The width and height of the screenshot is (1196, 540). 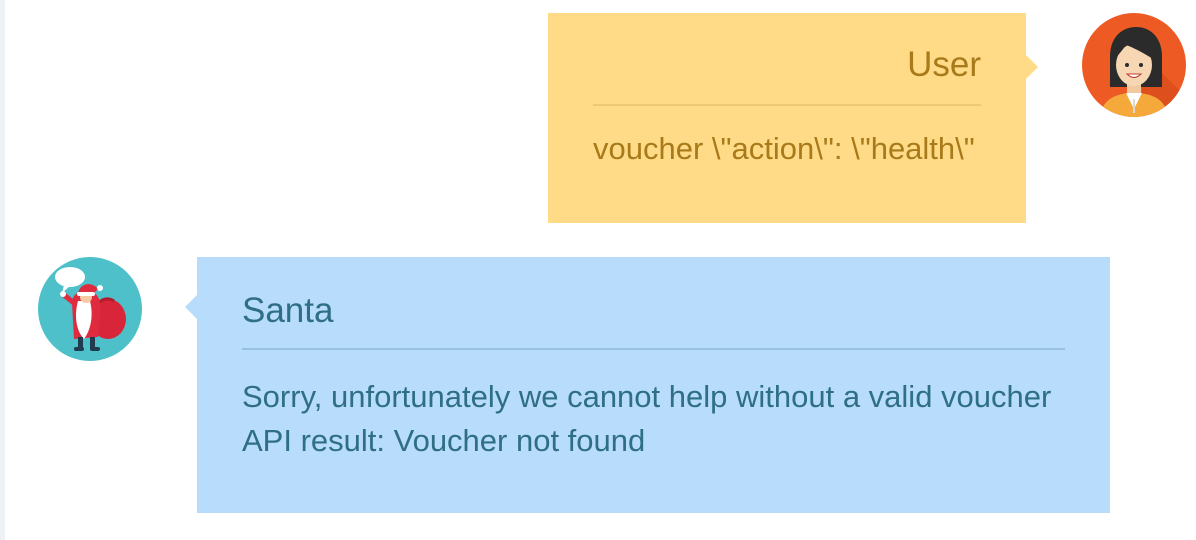 I want to click on sender-name: Santa, so click(x=288, y=310).